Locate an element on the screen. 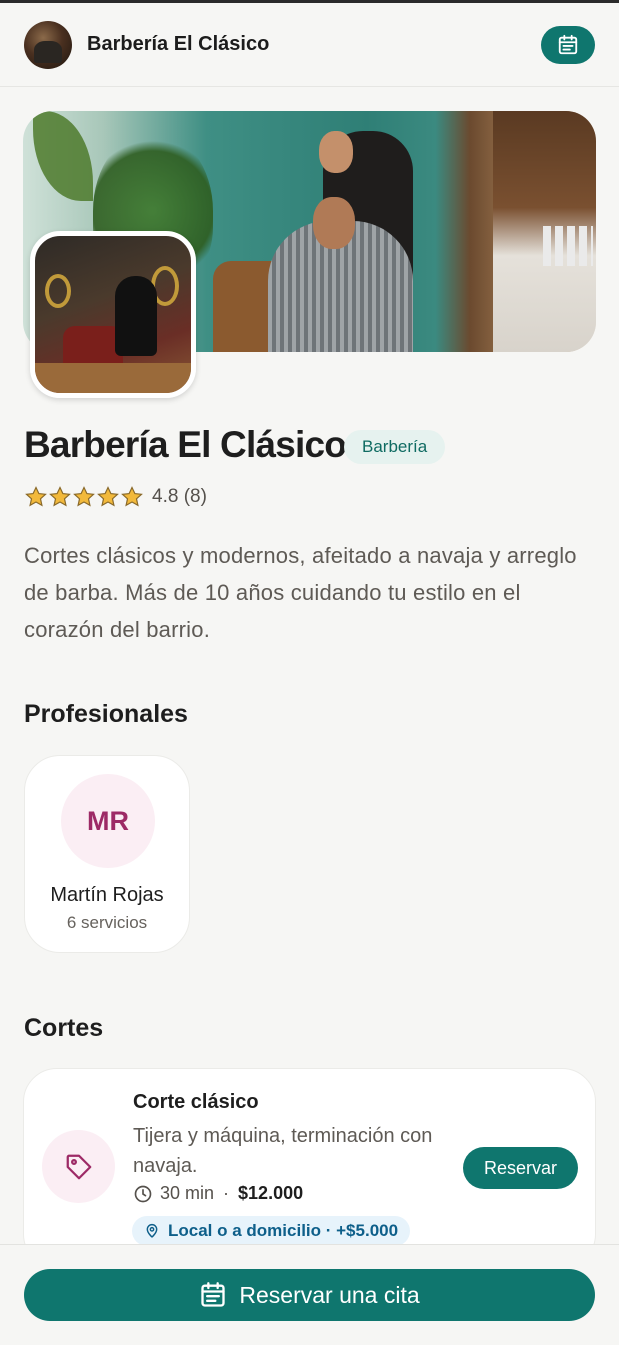 This screenshot has width=619, height=1345. rating-text: 4.8 (8) is located at coordinates (179, 496).